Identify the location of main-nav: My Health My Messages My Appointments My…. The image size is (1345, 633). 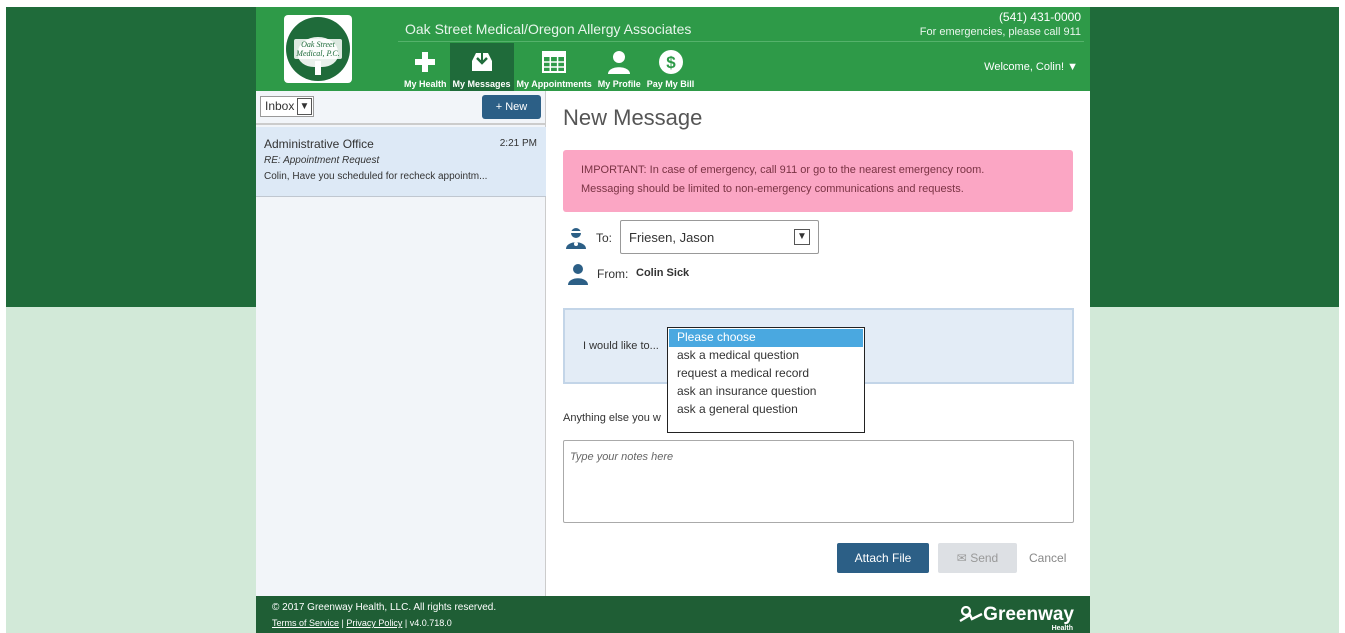
(549, 67).